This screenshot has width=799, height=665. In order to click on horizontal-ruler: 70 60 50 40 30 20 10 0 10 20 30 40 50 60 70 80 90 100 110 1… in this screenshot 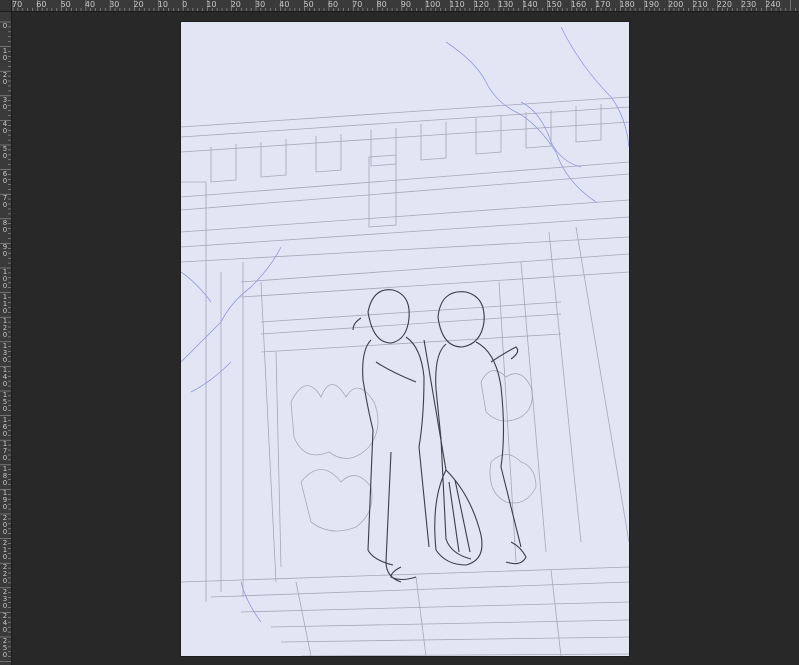, I will do `click(399, 6)`.